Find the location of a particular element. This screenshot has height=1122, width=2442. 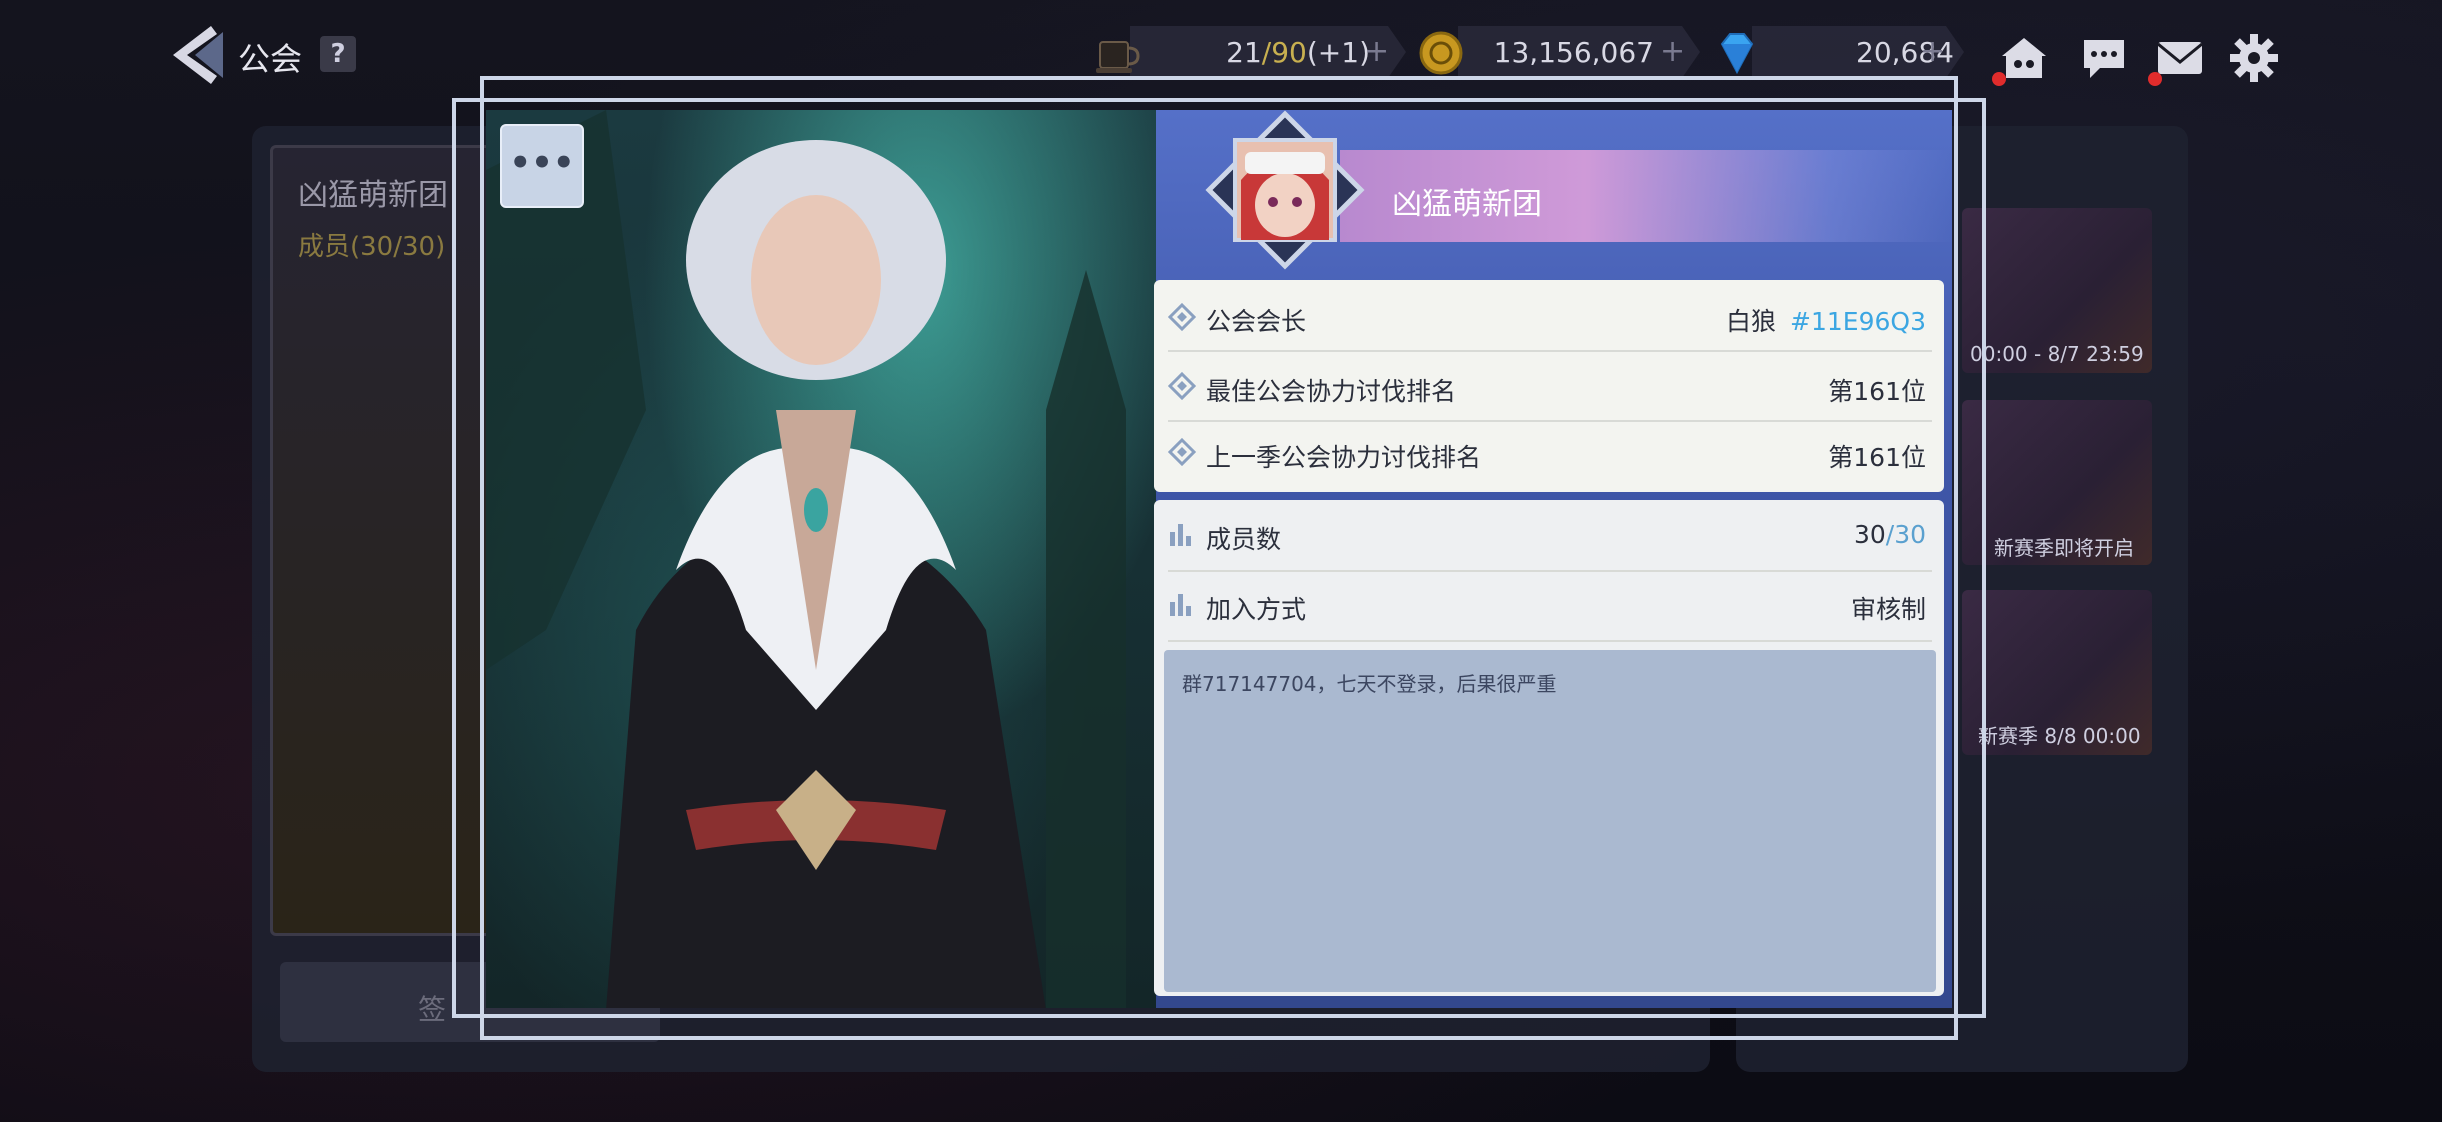

stat-row-members is located at coordinates (1550, 538).